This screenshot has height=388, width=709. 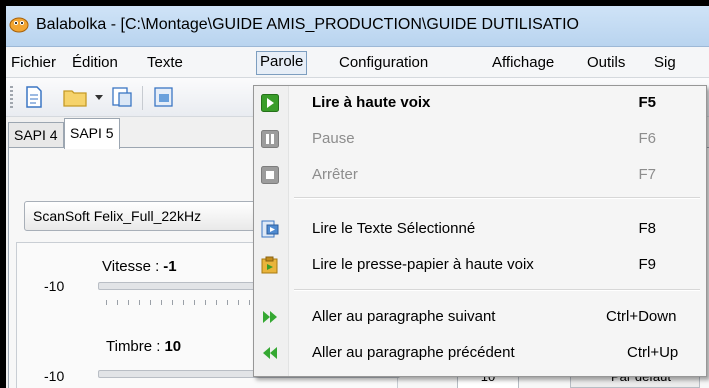 I want to click on dropdown-arrow-icon, so click(x=99, y=97).